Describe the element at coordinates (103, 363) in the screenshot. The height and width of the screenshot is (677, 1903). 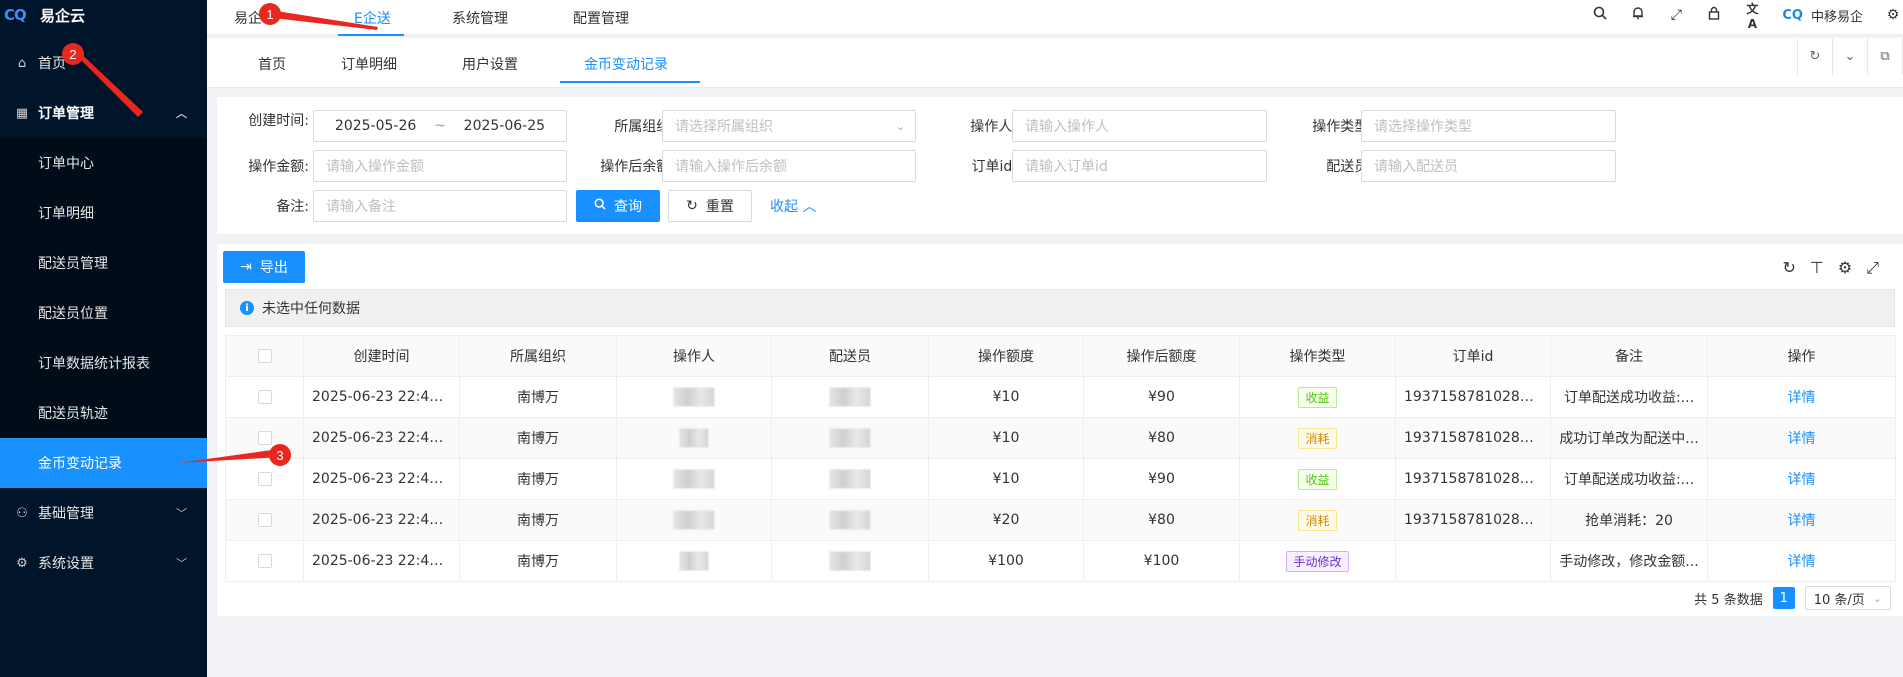
I see `sidebar-item-order-stats-report: 订单数据统计报表` at that location.